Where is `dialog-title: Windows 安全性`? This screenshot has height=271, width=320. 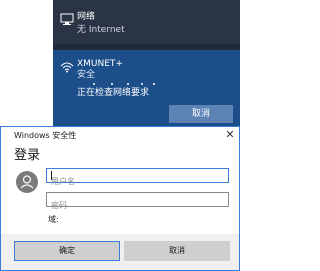
dialog-title: Windows 安全性 is located at coordinates (45, 135).